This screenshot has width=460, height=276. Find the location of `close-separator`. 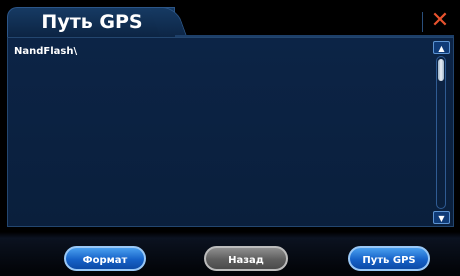

close-separator is located at coordinates (422, 22).